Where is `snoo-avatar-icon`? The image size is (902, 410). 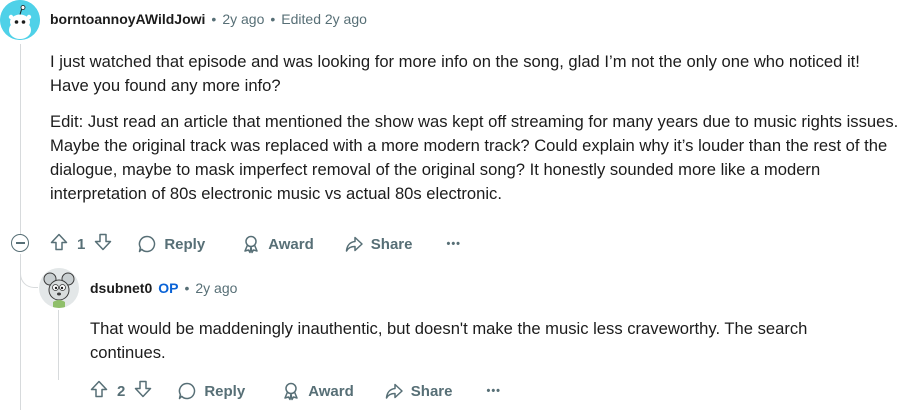 snoo-avatar-icon is located at coordinates (20, 20).